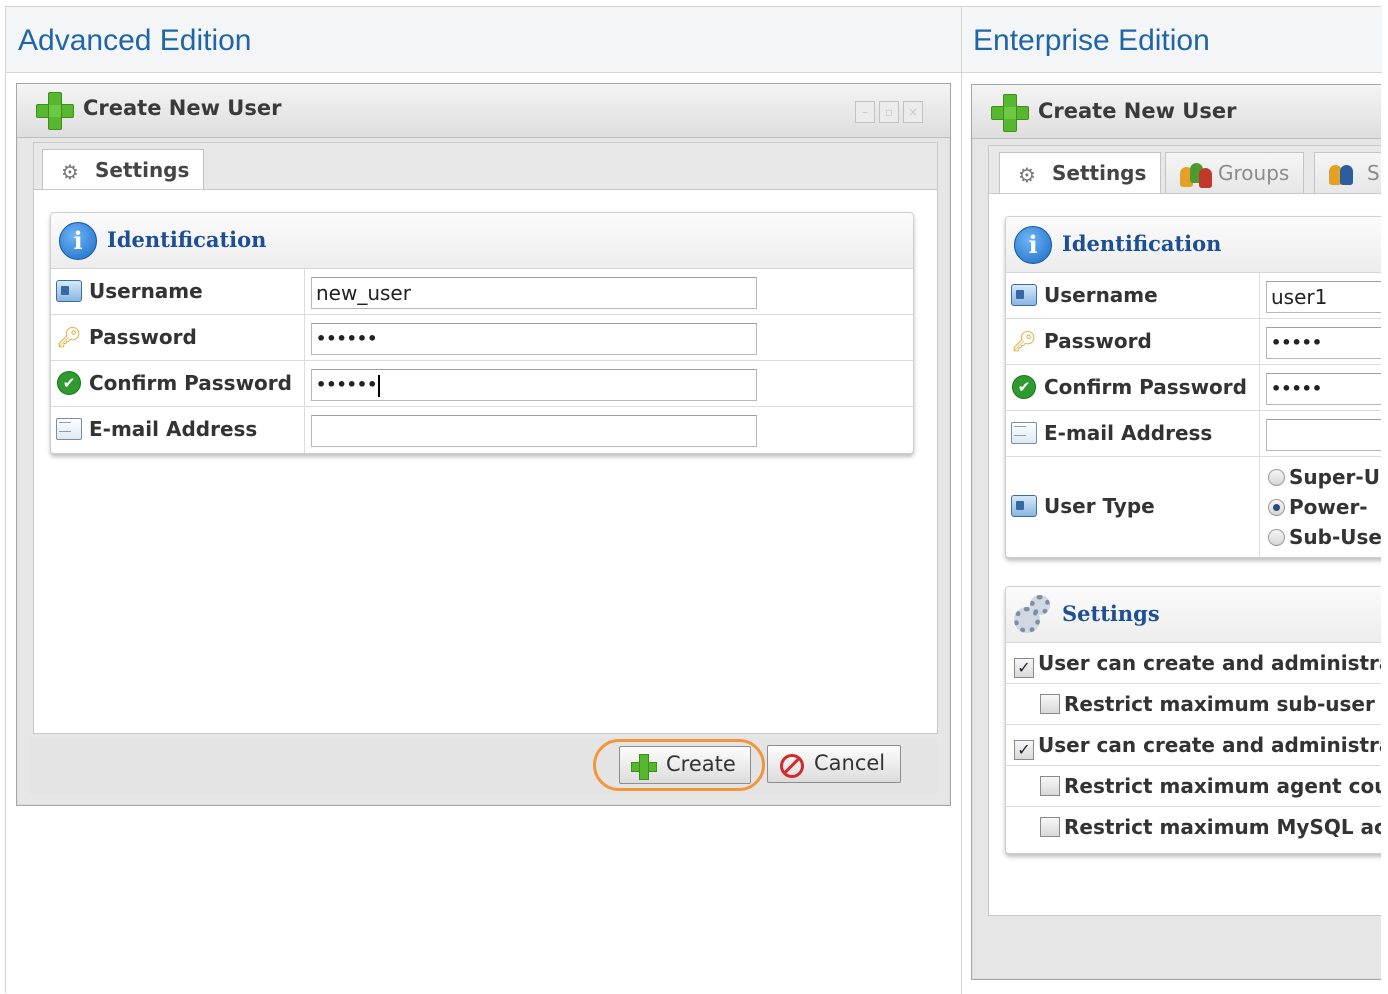  What do you see at coordinates (792, 766) in the screenshot?
I see `cancel-icon` at bounding box center [792, 766].